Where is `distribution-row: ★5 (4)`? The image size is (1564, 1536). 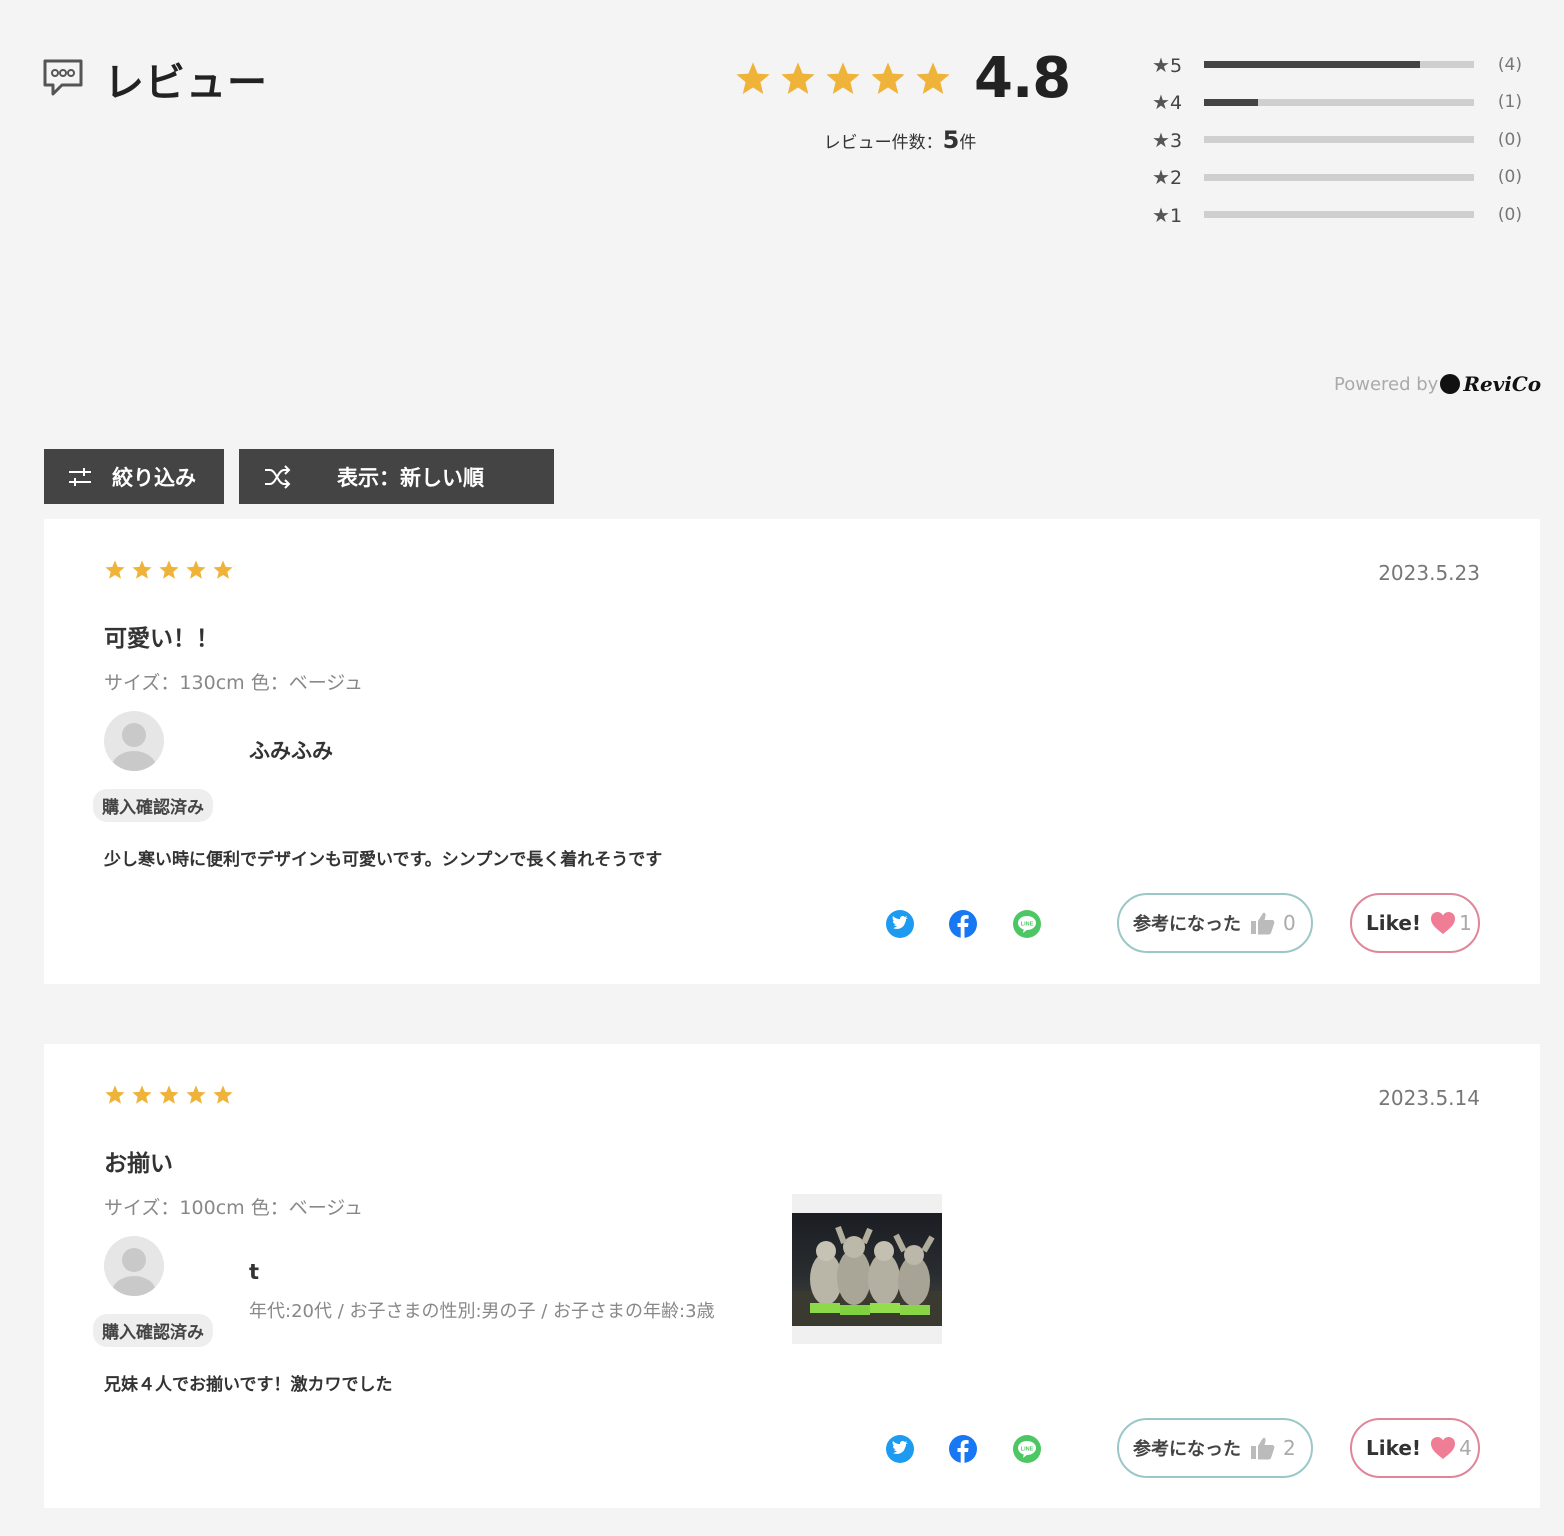
distribution-row: ★5 (4) is located at coordinates (1342, 65).